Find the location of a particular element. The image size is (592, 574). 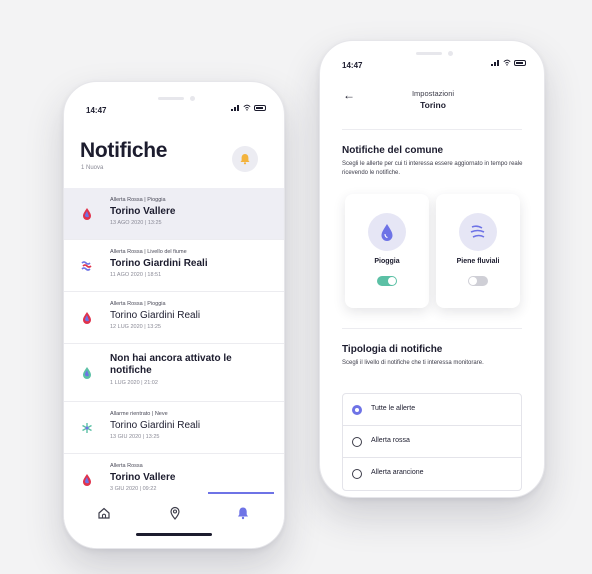

bell-button is located at coordinates (245, 159).